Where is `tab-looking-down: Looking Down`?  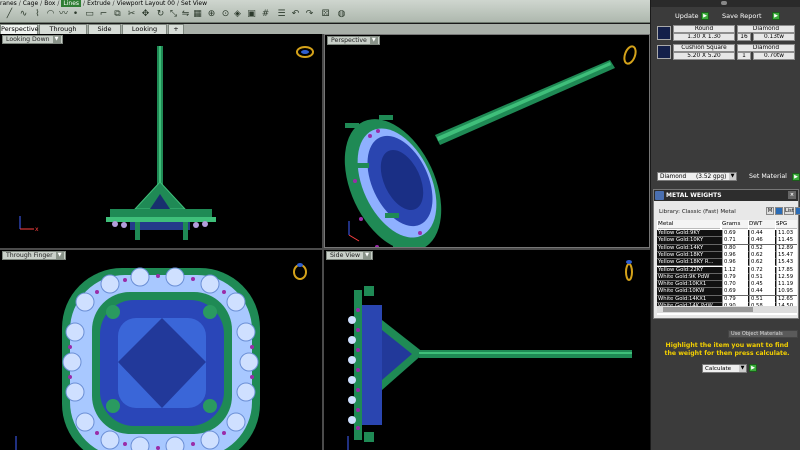
tab-looking-down: Looking Down is located at coordinates (144, 33).